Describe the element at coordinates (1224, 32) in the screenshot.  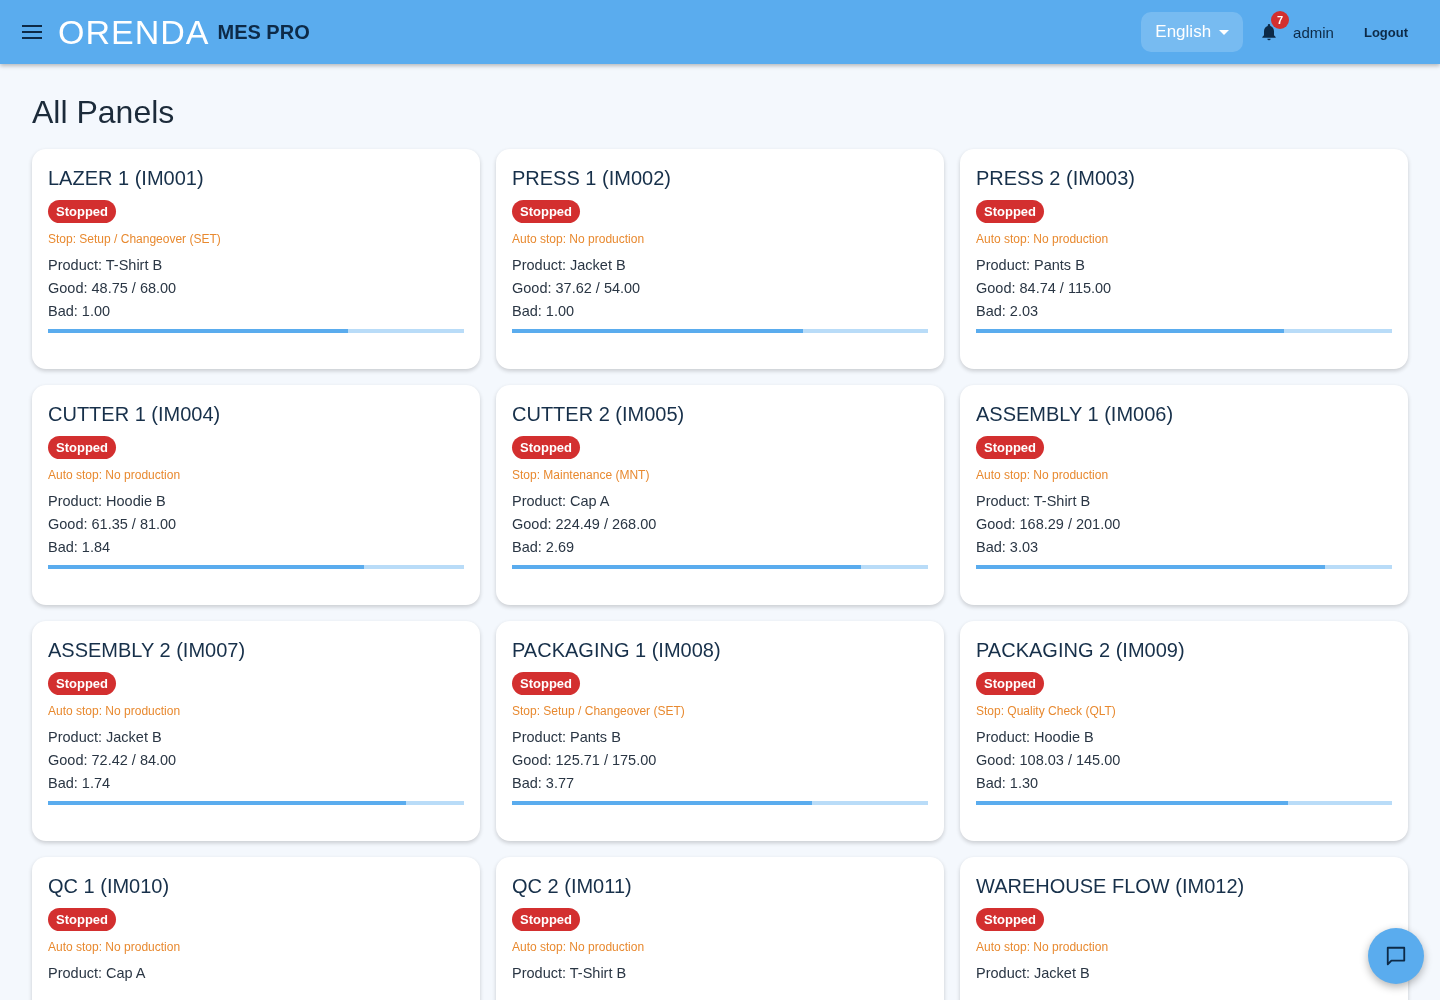
I see `caret-icon` at that location.